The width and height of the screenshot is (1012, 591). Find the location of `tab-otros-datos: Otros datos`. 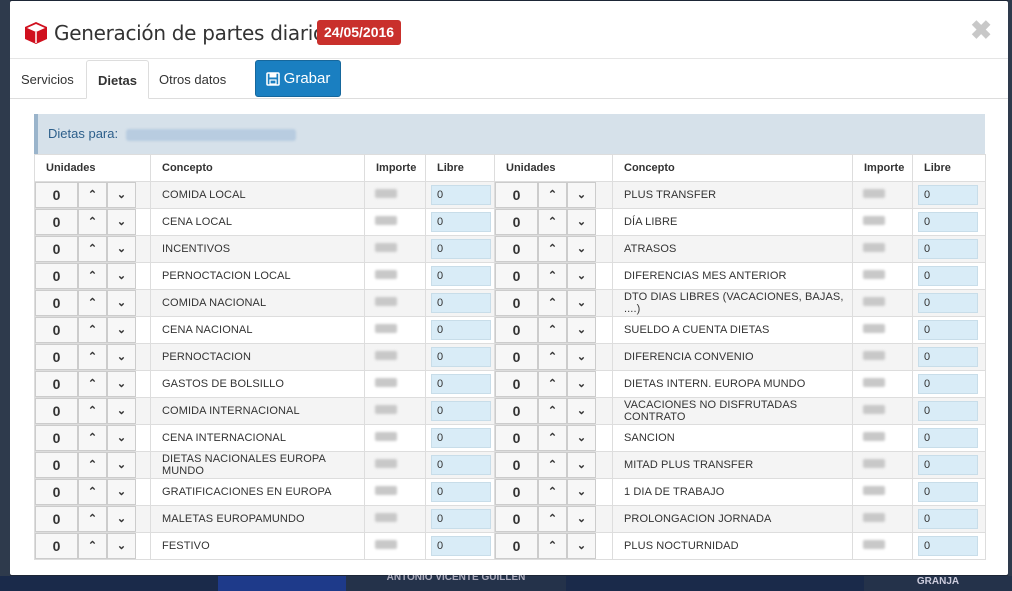

tab-otros-datos: Otros datos is located at coordinates (192, 79).